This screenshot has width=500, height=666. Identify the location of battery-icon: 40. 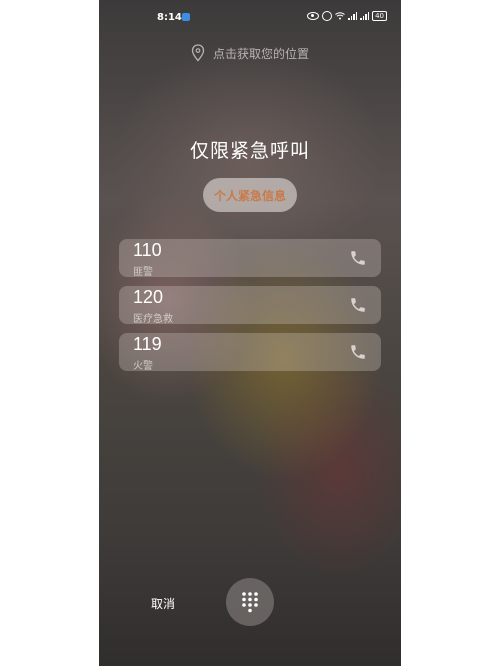
(379, 16).